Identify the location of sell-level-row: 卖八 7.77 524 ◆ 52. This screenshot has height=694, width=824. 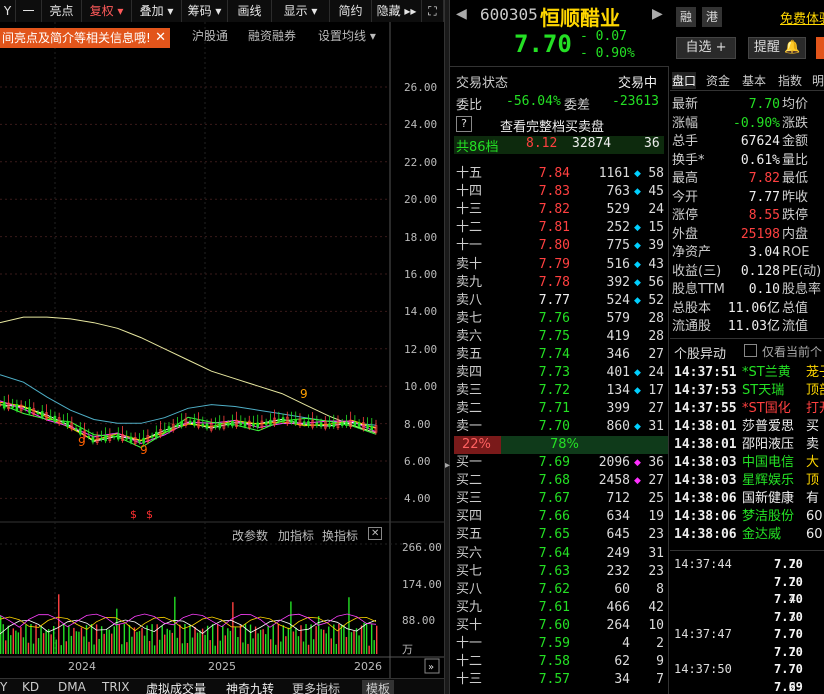
(559, 301).